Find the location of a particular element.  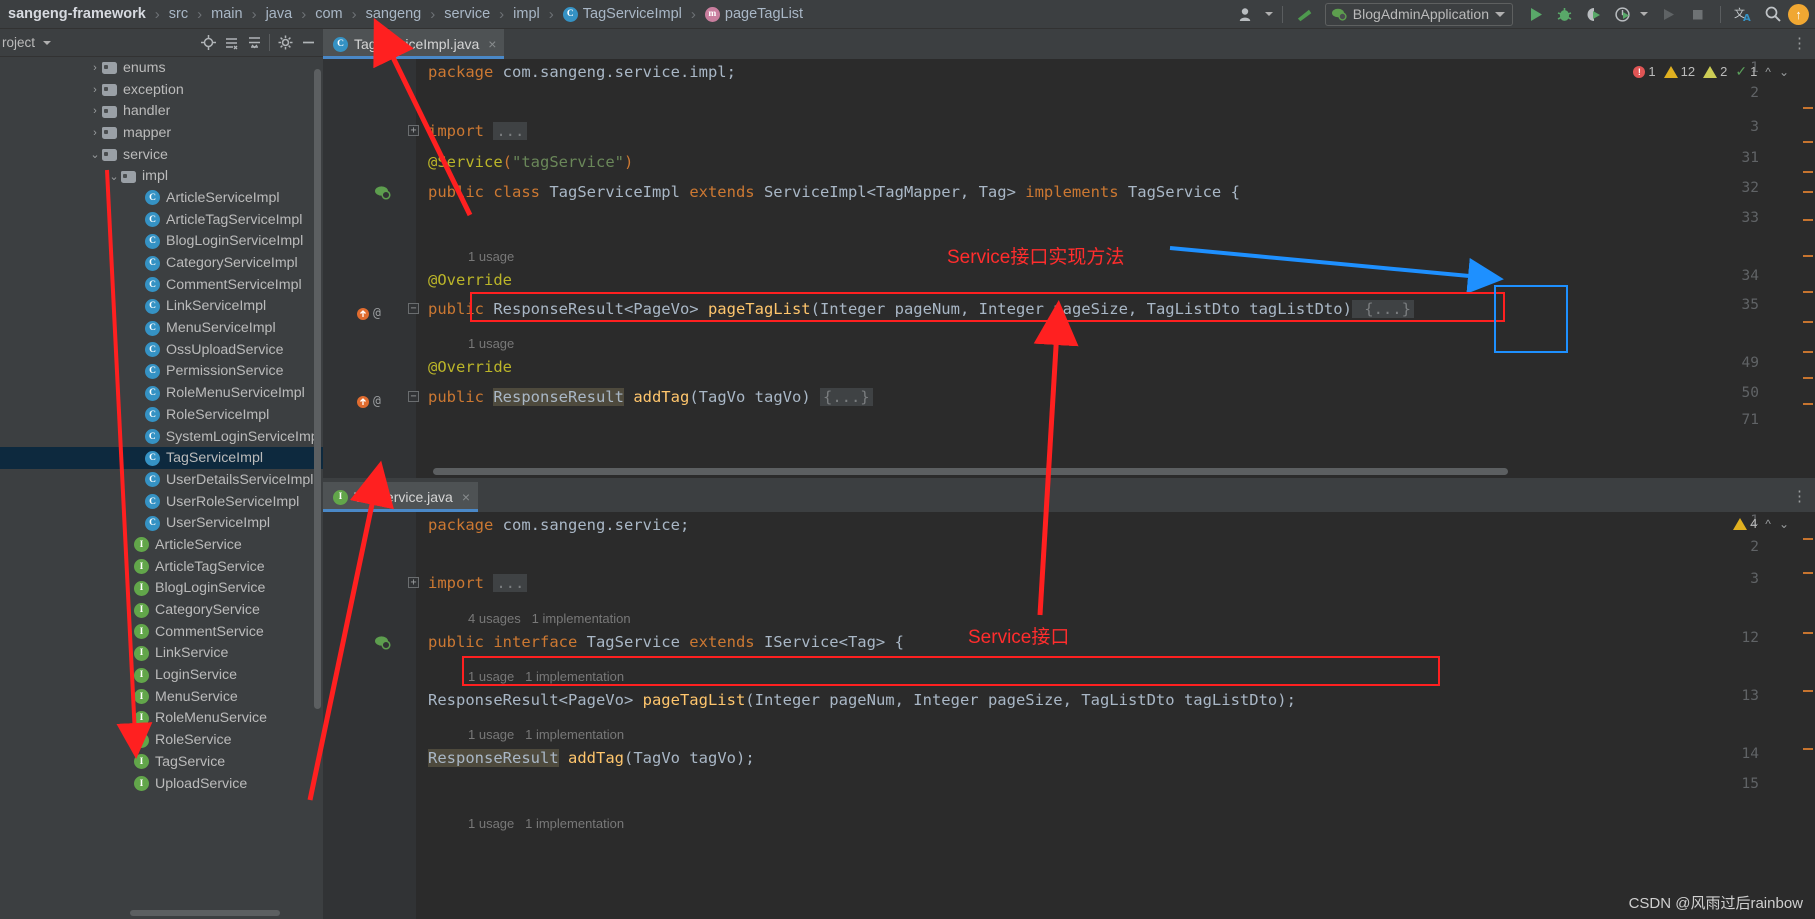

tree-item-mapper: › mapper is located at coordinates (161, 133).